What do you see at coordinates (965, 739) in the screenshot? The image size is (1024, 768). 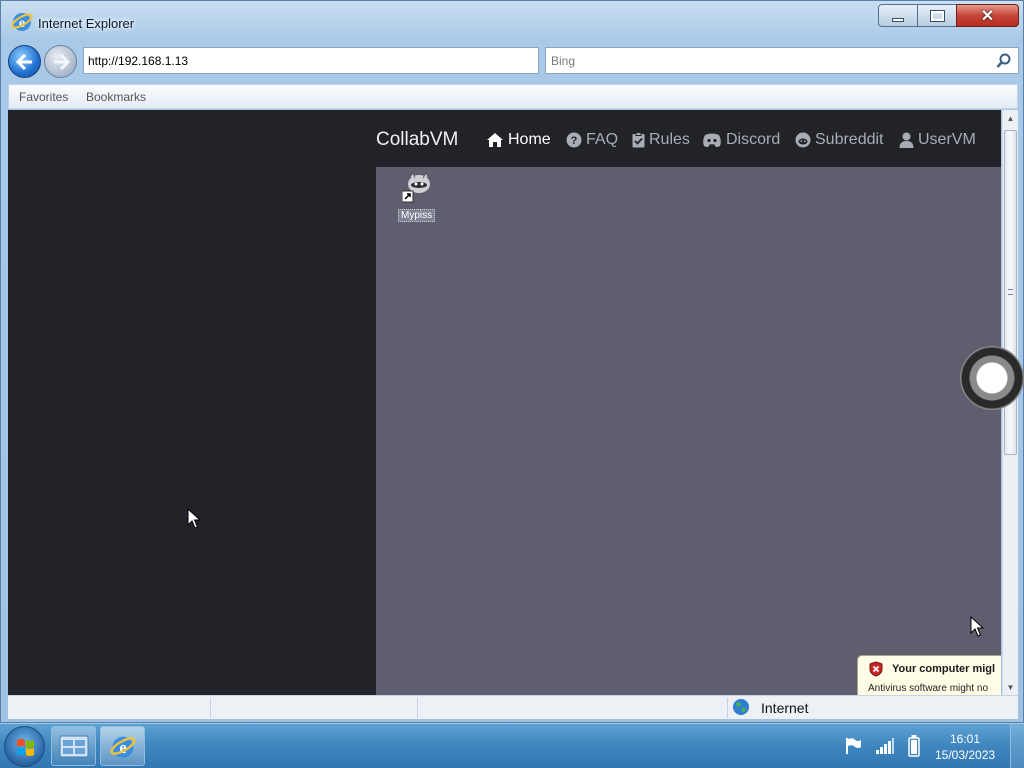 I see `clock-time: 16:01` at bounding box center [965, 739].